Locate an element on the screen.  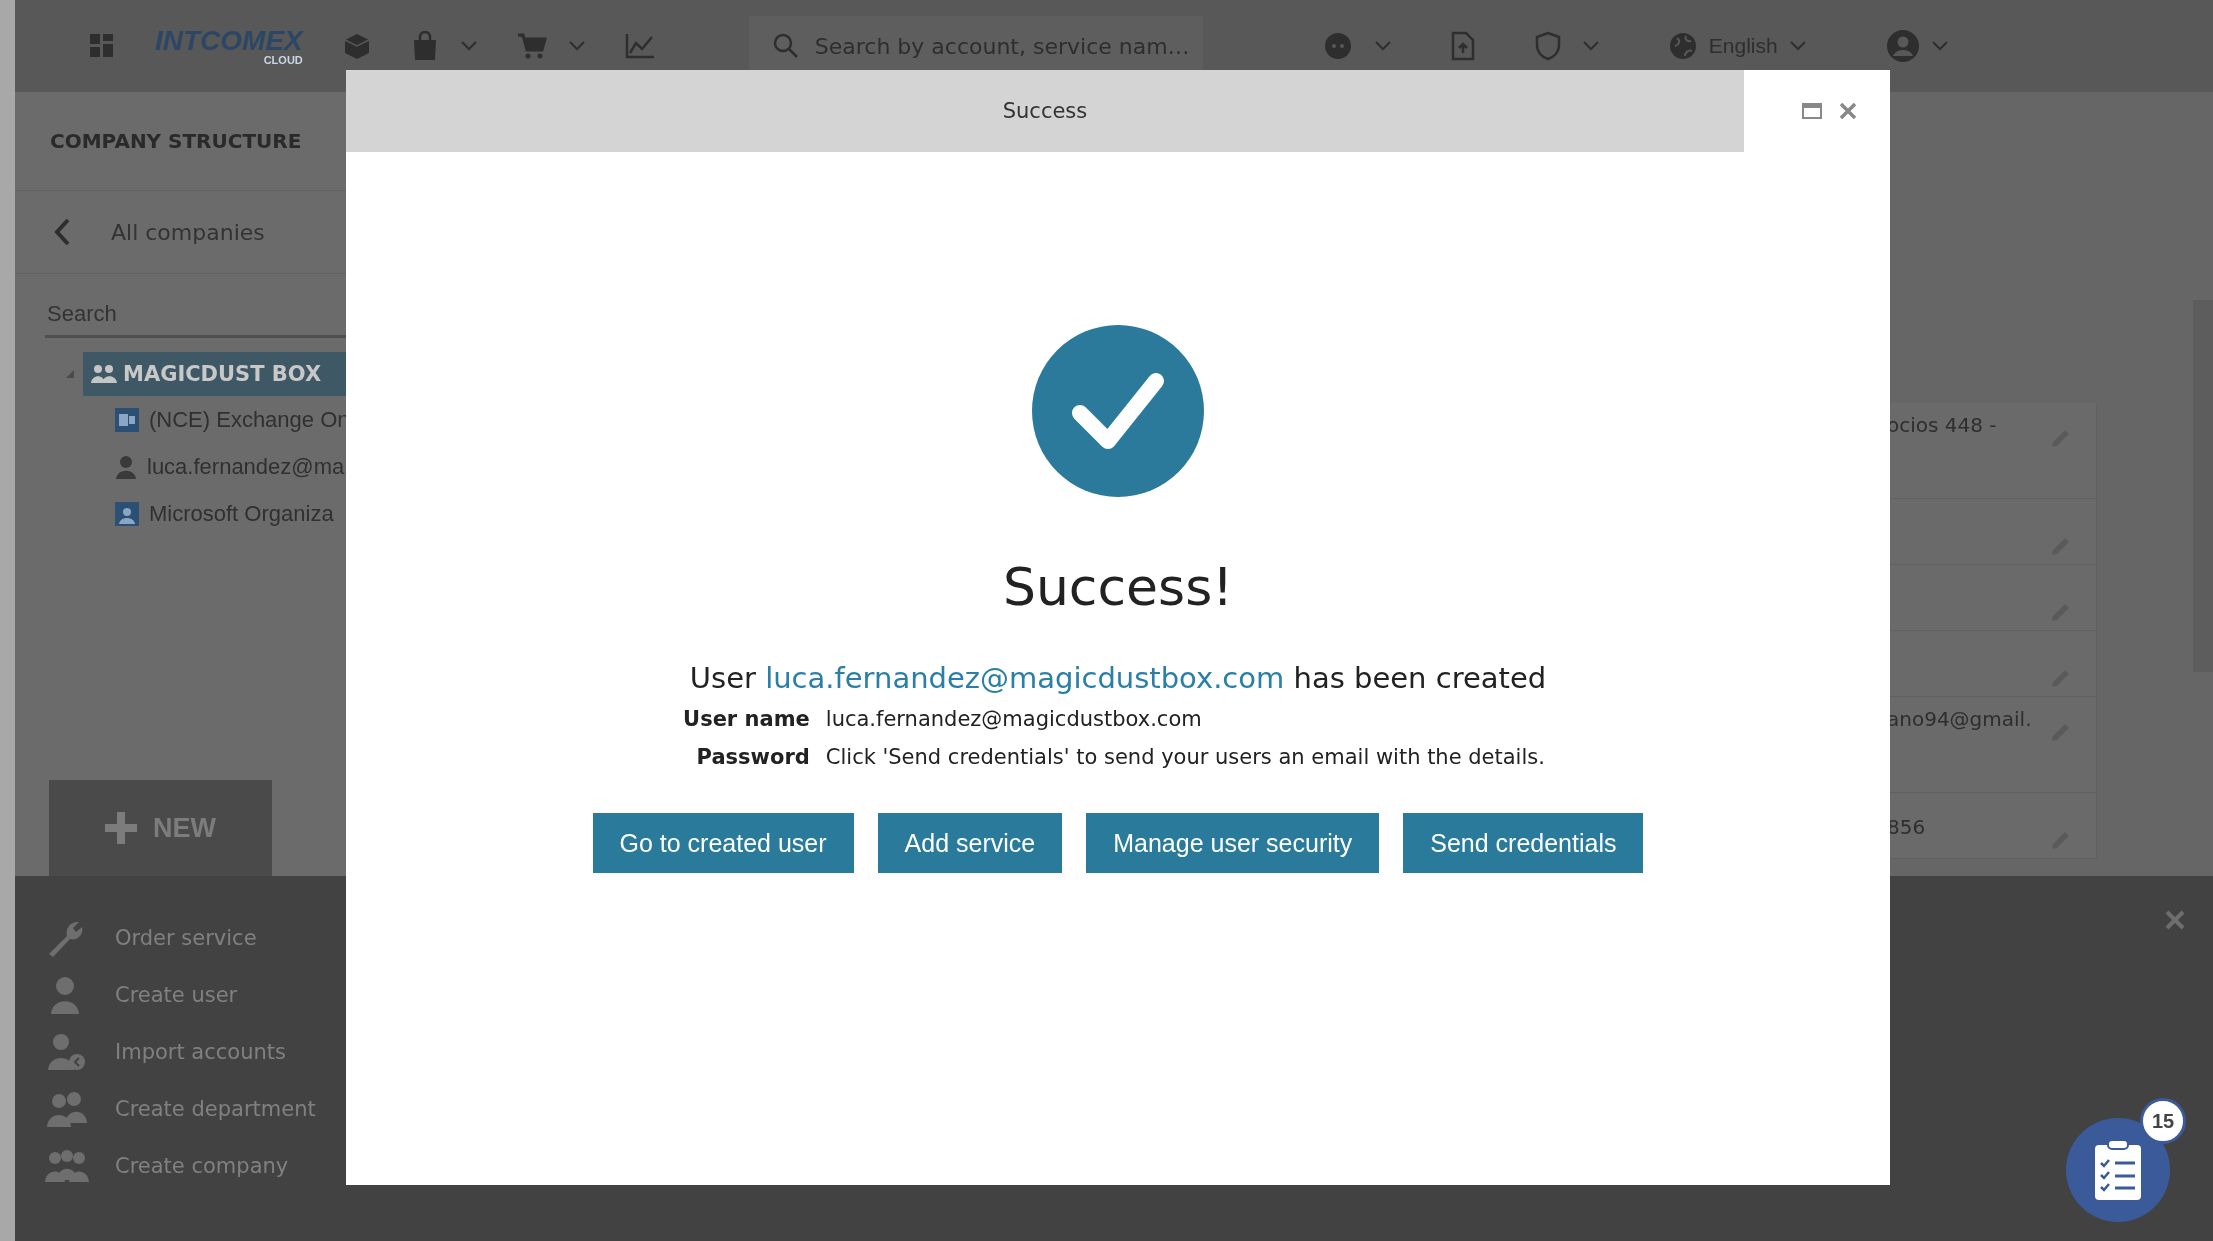
detail-label: User name is located at coordinates (746, 719).